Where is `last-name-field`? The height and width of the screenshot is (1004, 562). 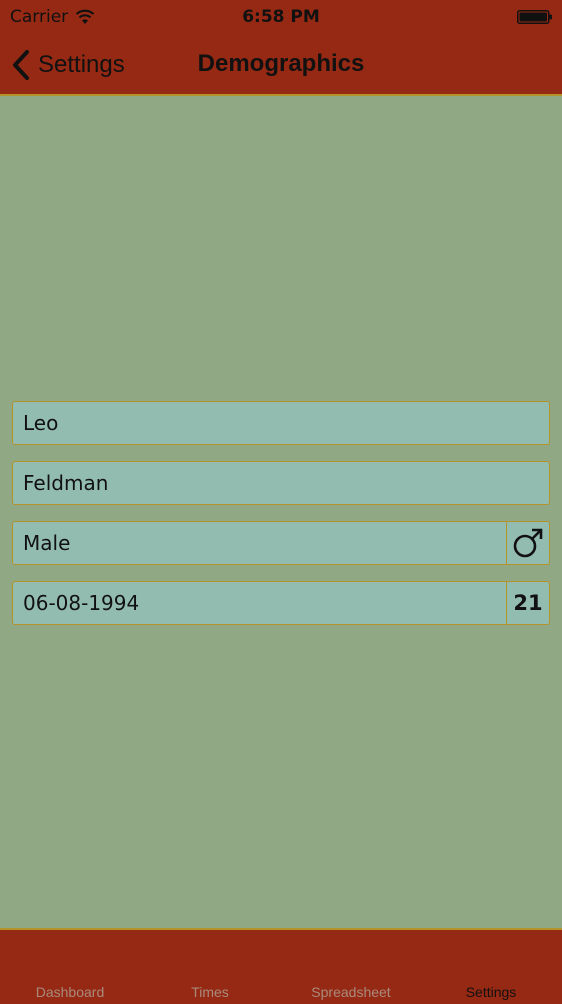 last-name-field is located at coordinates (281, 483).